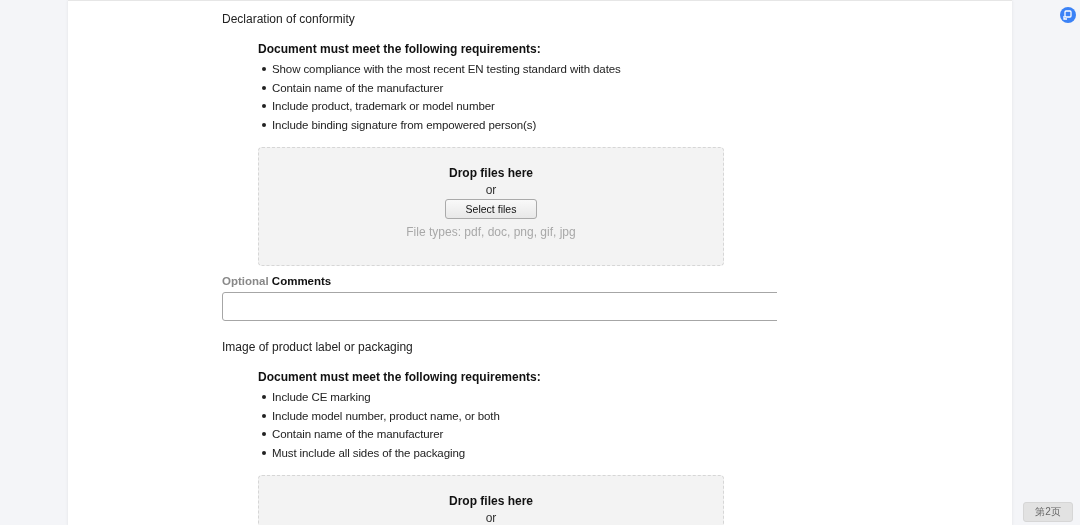 The image size is (1080, 525). Describe the element at coordinates (1068, 15) in the screenshot. I see `translate-icon` at that location.